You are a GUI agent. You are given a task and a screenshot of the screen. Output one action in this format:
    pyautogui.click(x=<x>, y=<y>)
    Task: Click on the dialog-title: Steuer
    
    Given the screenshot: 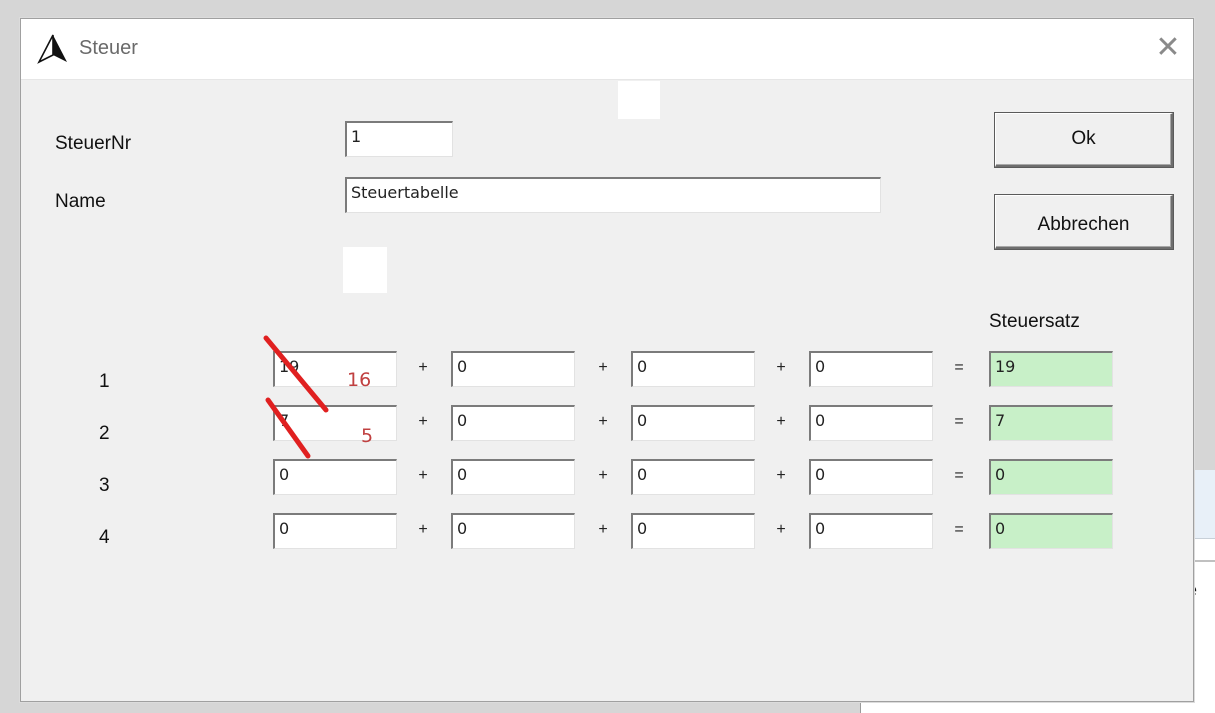 What is the action you would take?
    pyautogui.click(x=108, y=48)
    